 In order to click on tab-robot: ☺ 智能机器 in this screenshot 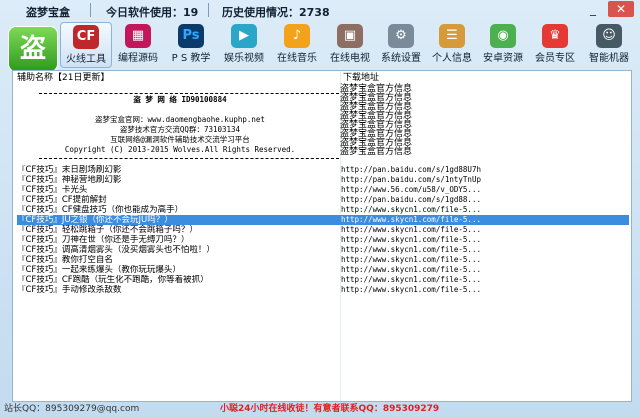, I will do `click(609, 44)`.